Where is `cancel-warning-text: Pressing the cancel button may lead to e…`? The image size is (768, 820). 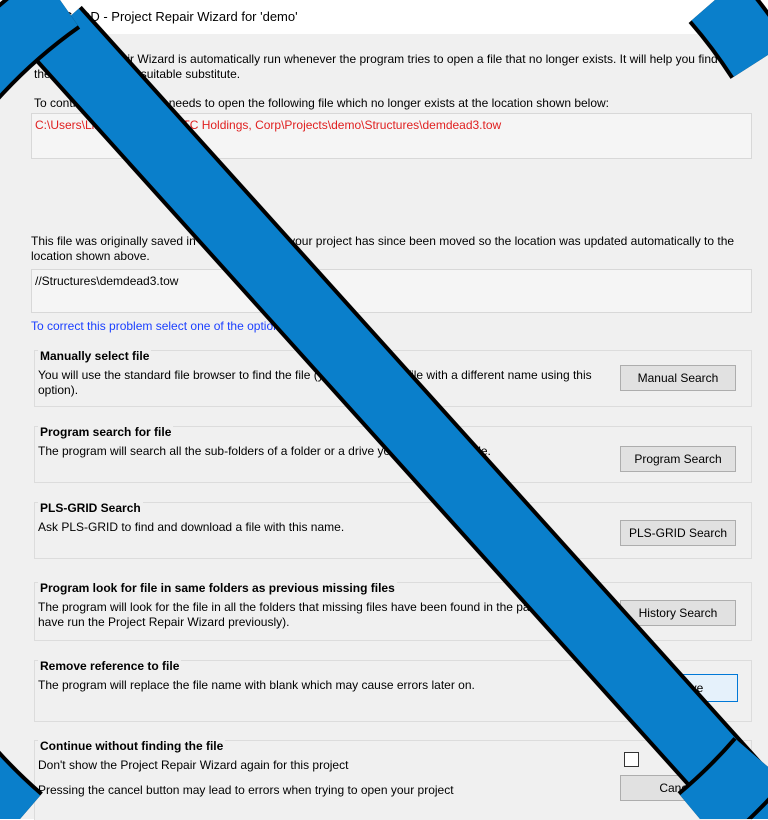 cancel-warning-text: Pressing the cancel button may lead to e… is located at coordinates (246, 790).